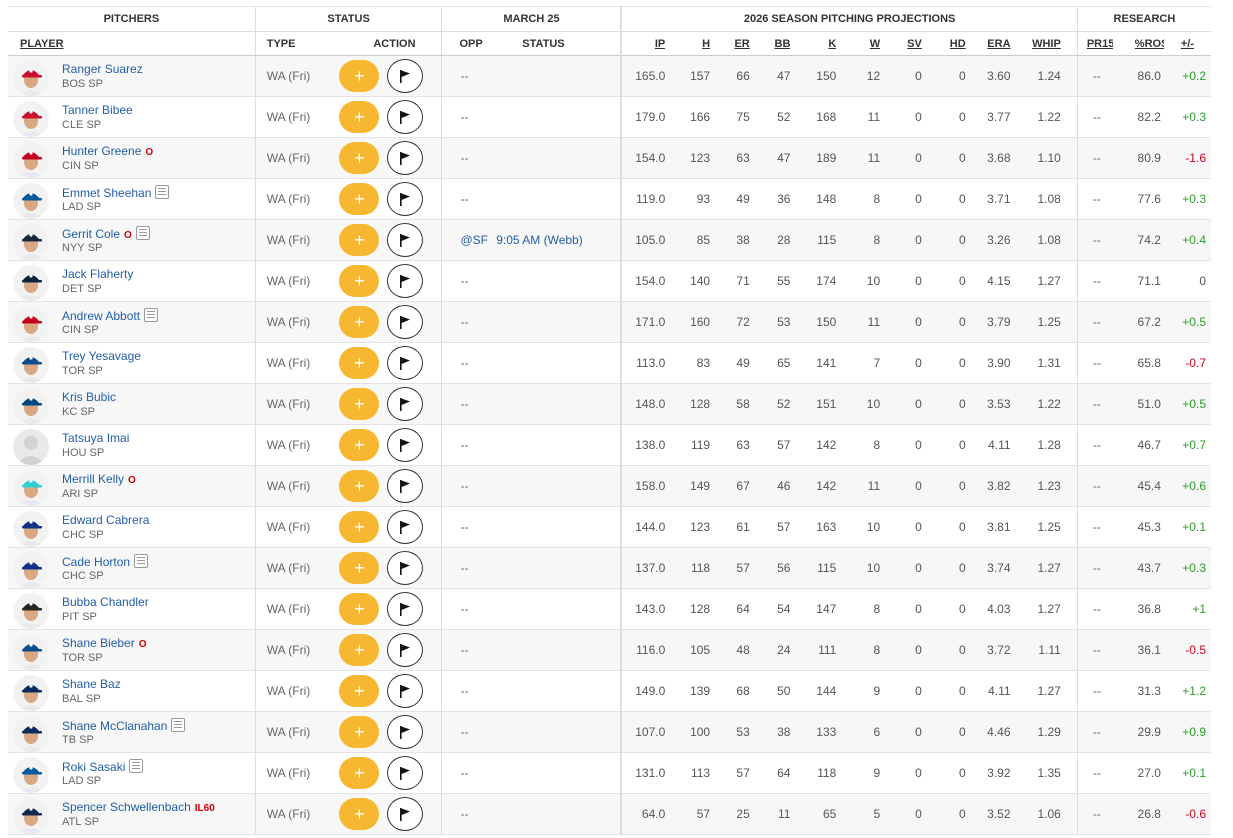 This screenshot has height=838, width=1233. I want to click on player-name-link: Edward Cabrera, so click(105, 520).